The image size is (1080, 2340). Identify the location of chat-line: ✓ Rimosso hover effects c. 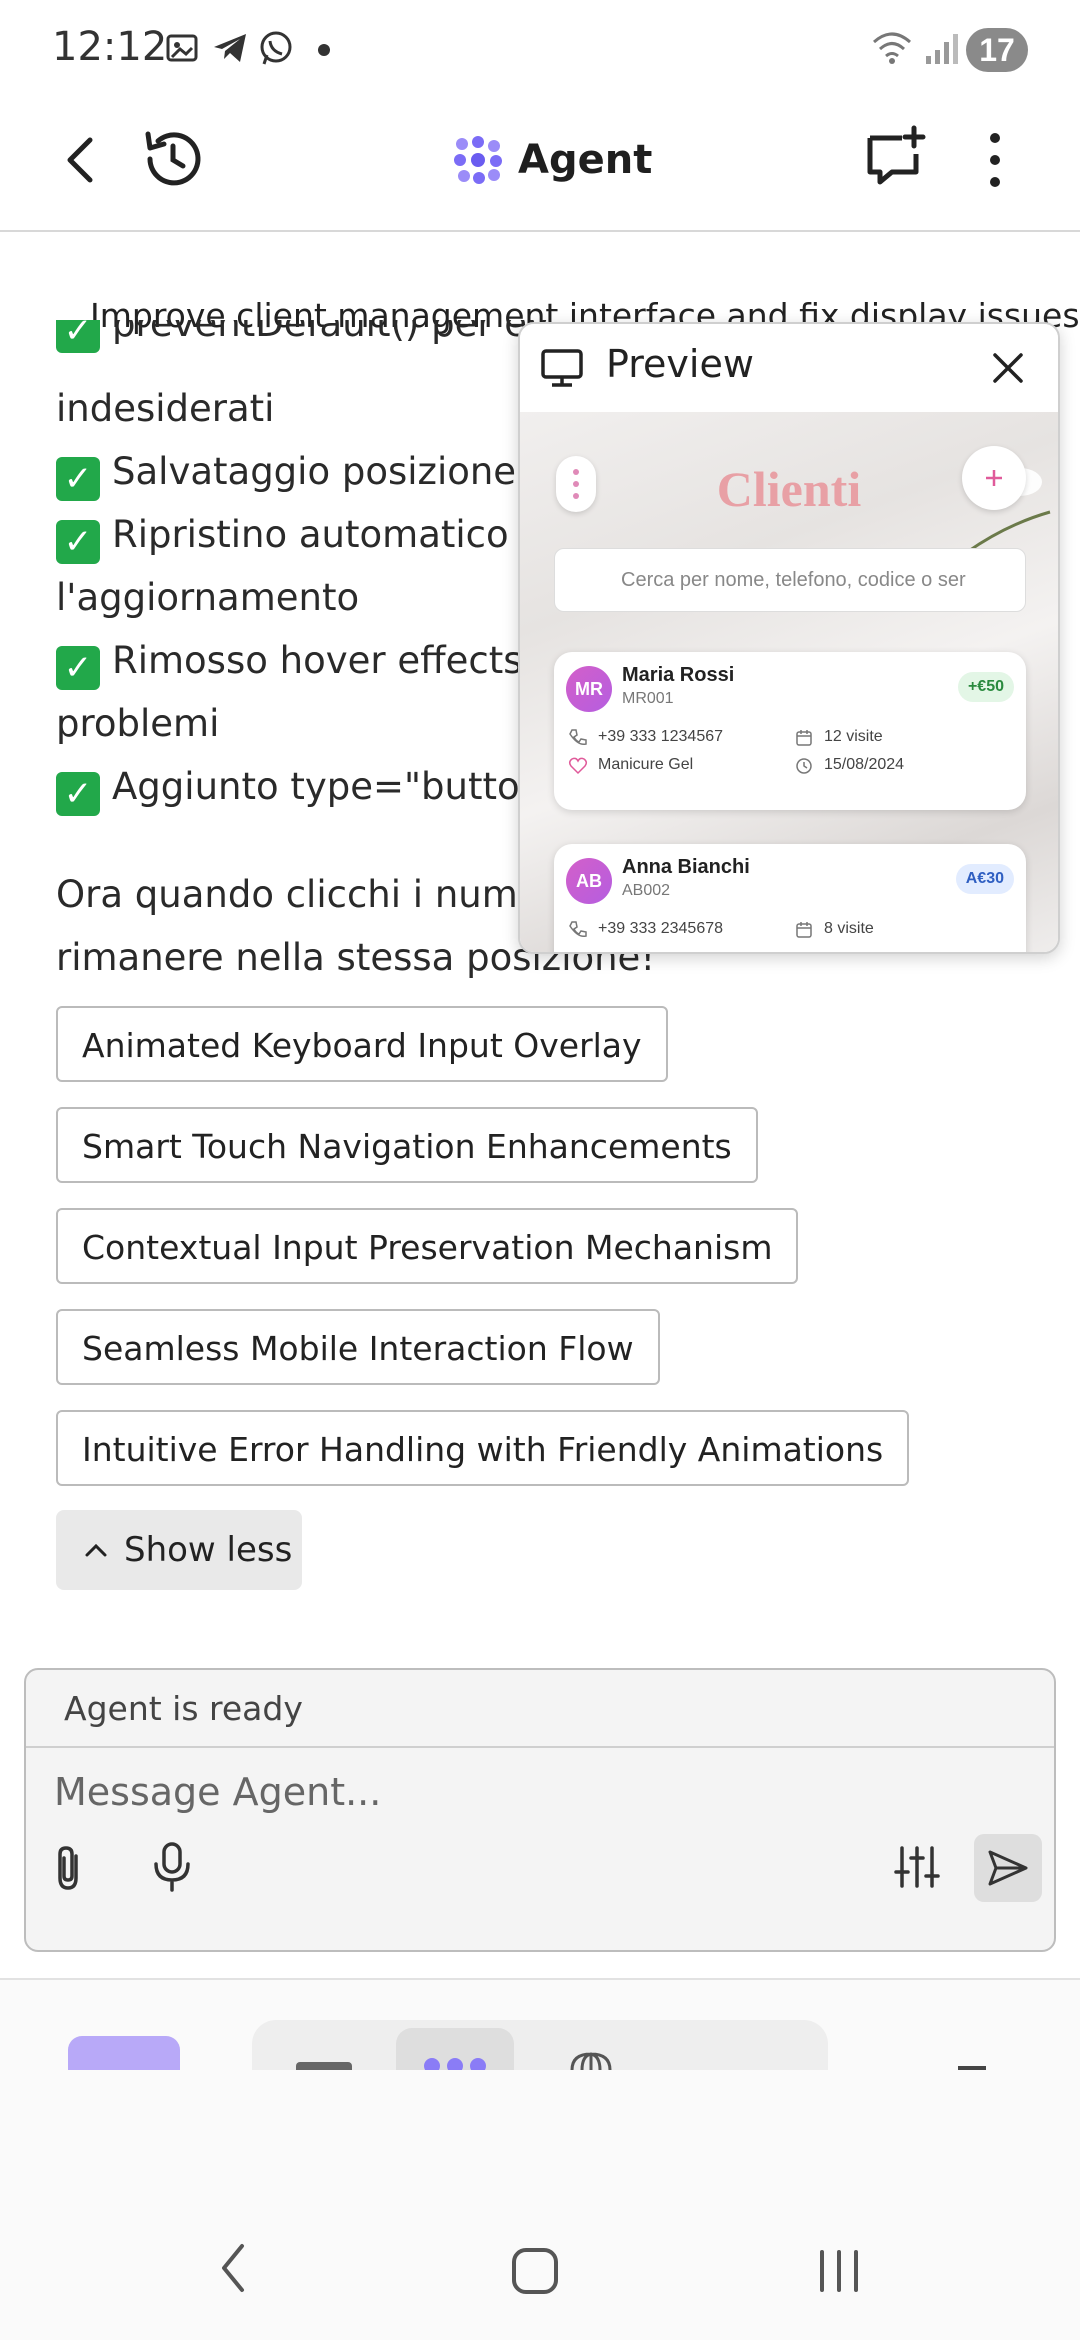
(305, 660).